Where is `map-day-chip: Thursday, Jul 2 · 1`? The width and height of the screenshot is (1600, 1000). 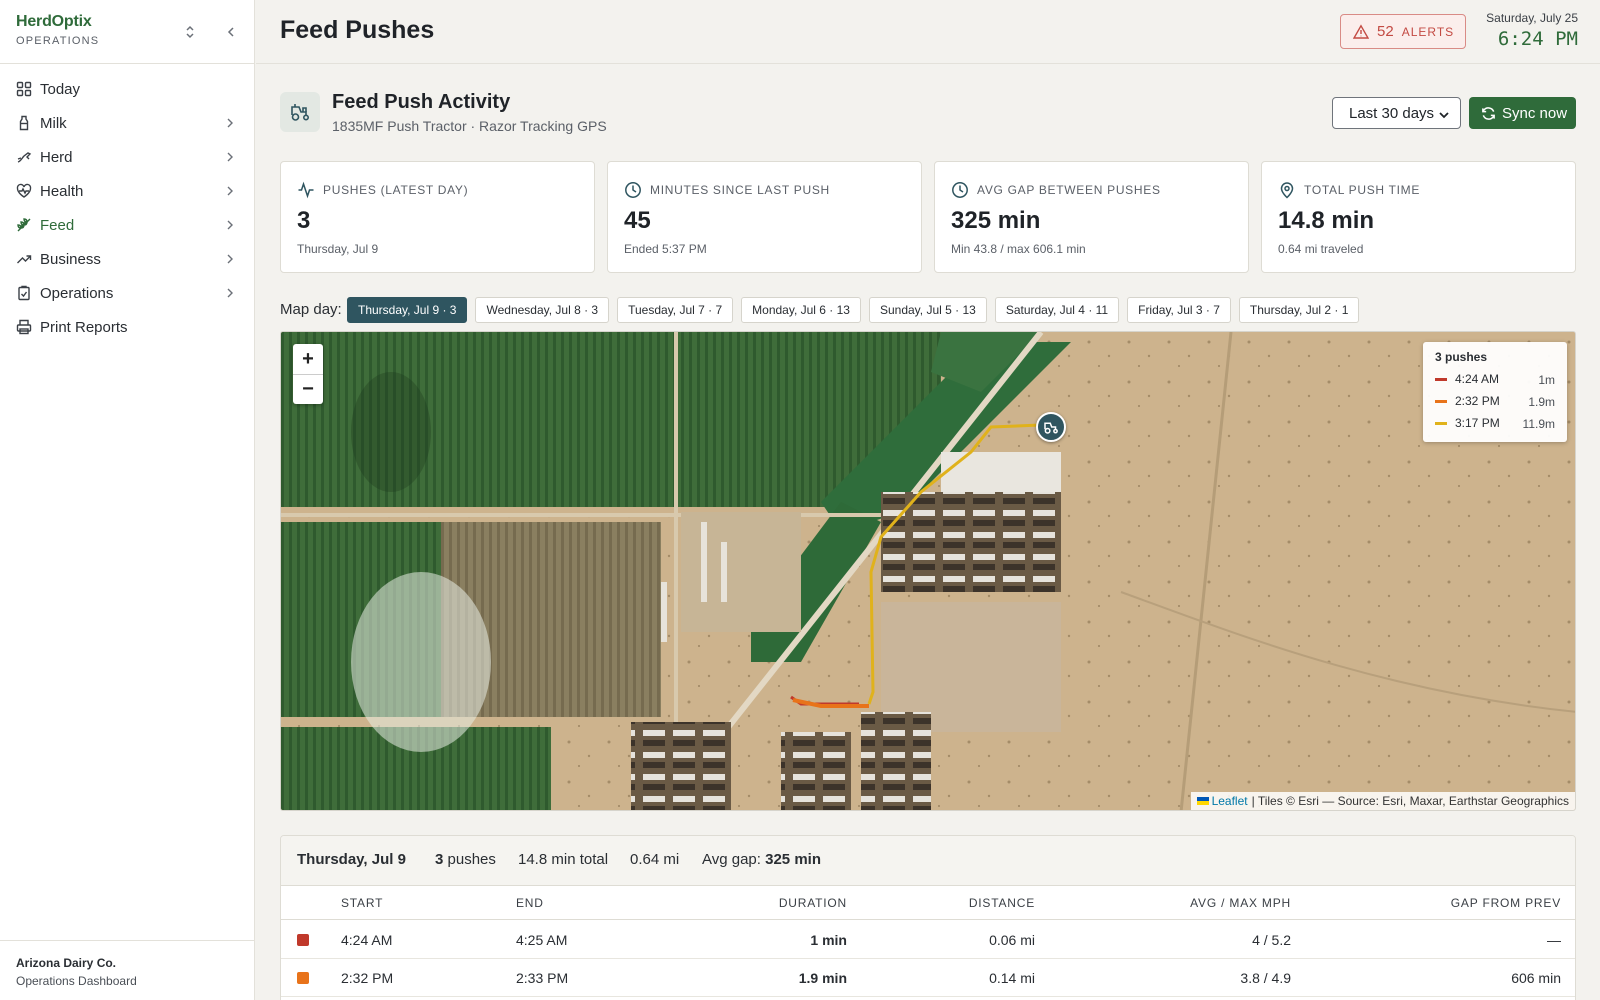
map-day-chip: Thursday, Jul 2 · 1 is located at coordinates (1299, 310).